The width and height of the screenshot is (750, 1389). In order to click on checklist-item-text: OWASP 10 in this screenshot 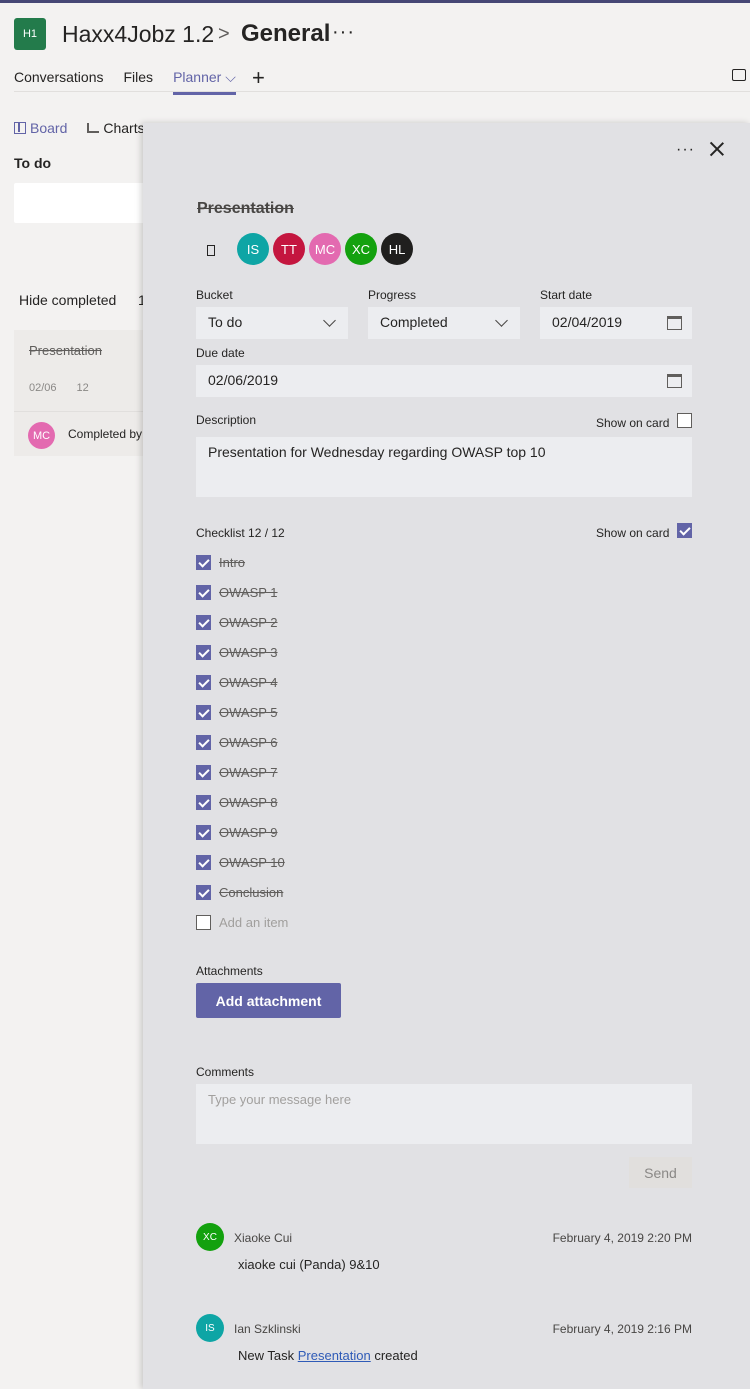, I will do `click(252, 862)`.